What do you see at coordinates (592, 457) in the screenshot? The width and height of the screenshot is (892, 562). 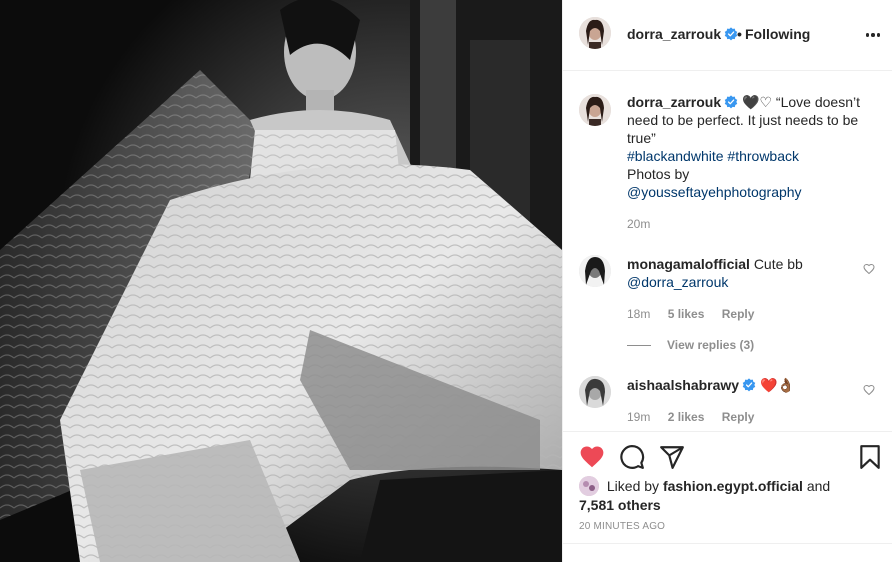 I see `heart-icon` at bounding box center [592, 457].